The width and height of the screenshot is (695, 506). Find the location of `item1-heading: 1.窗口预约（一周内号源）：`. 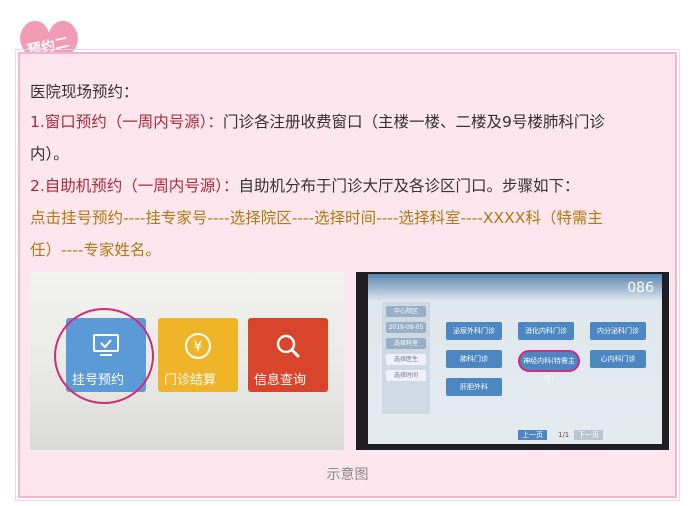

item1-heading: 1.窗口预约（一周内号源）： is located at coordinates (127, 122).